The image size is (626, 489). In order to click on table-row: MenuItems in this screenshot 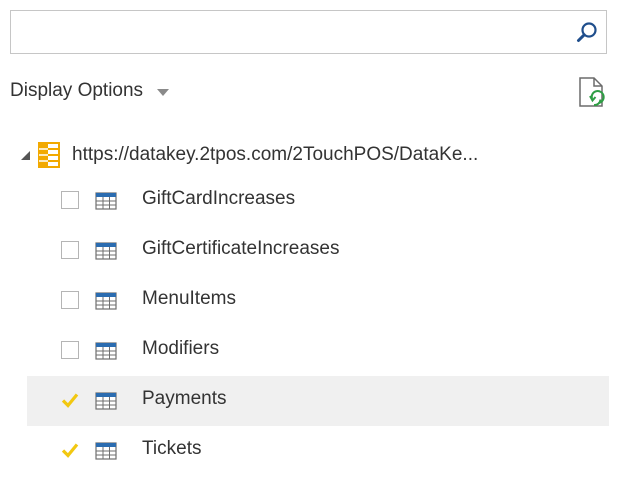, I will do `click(318, 301)`.